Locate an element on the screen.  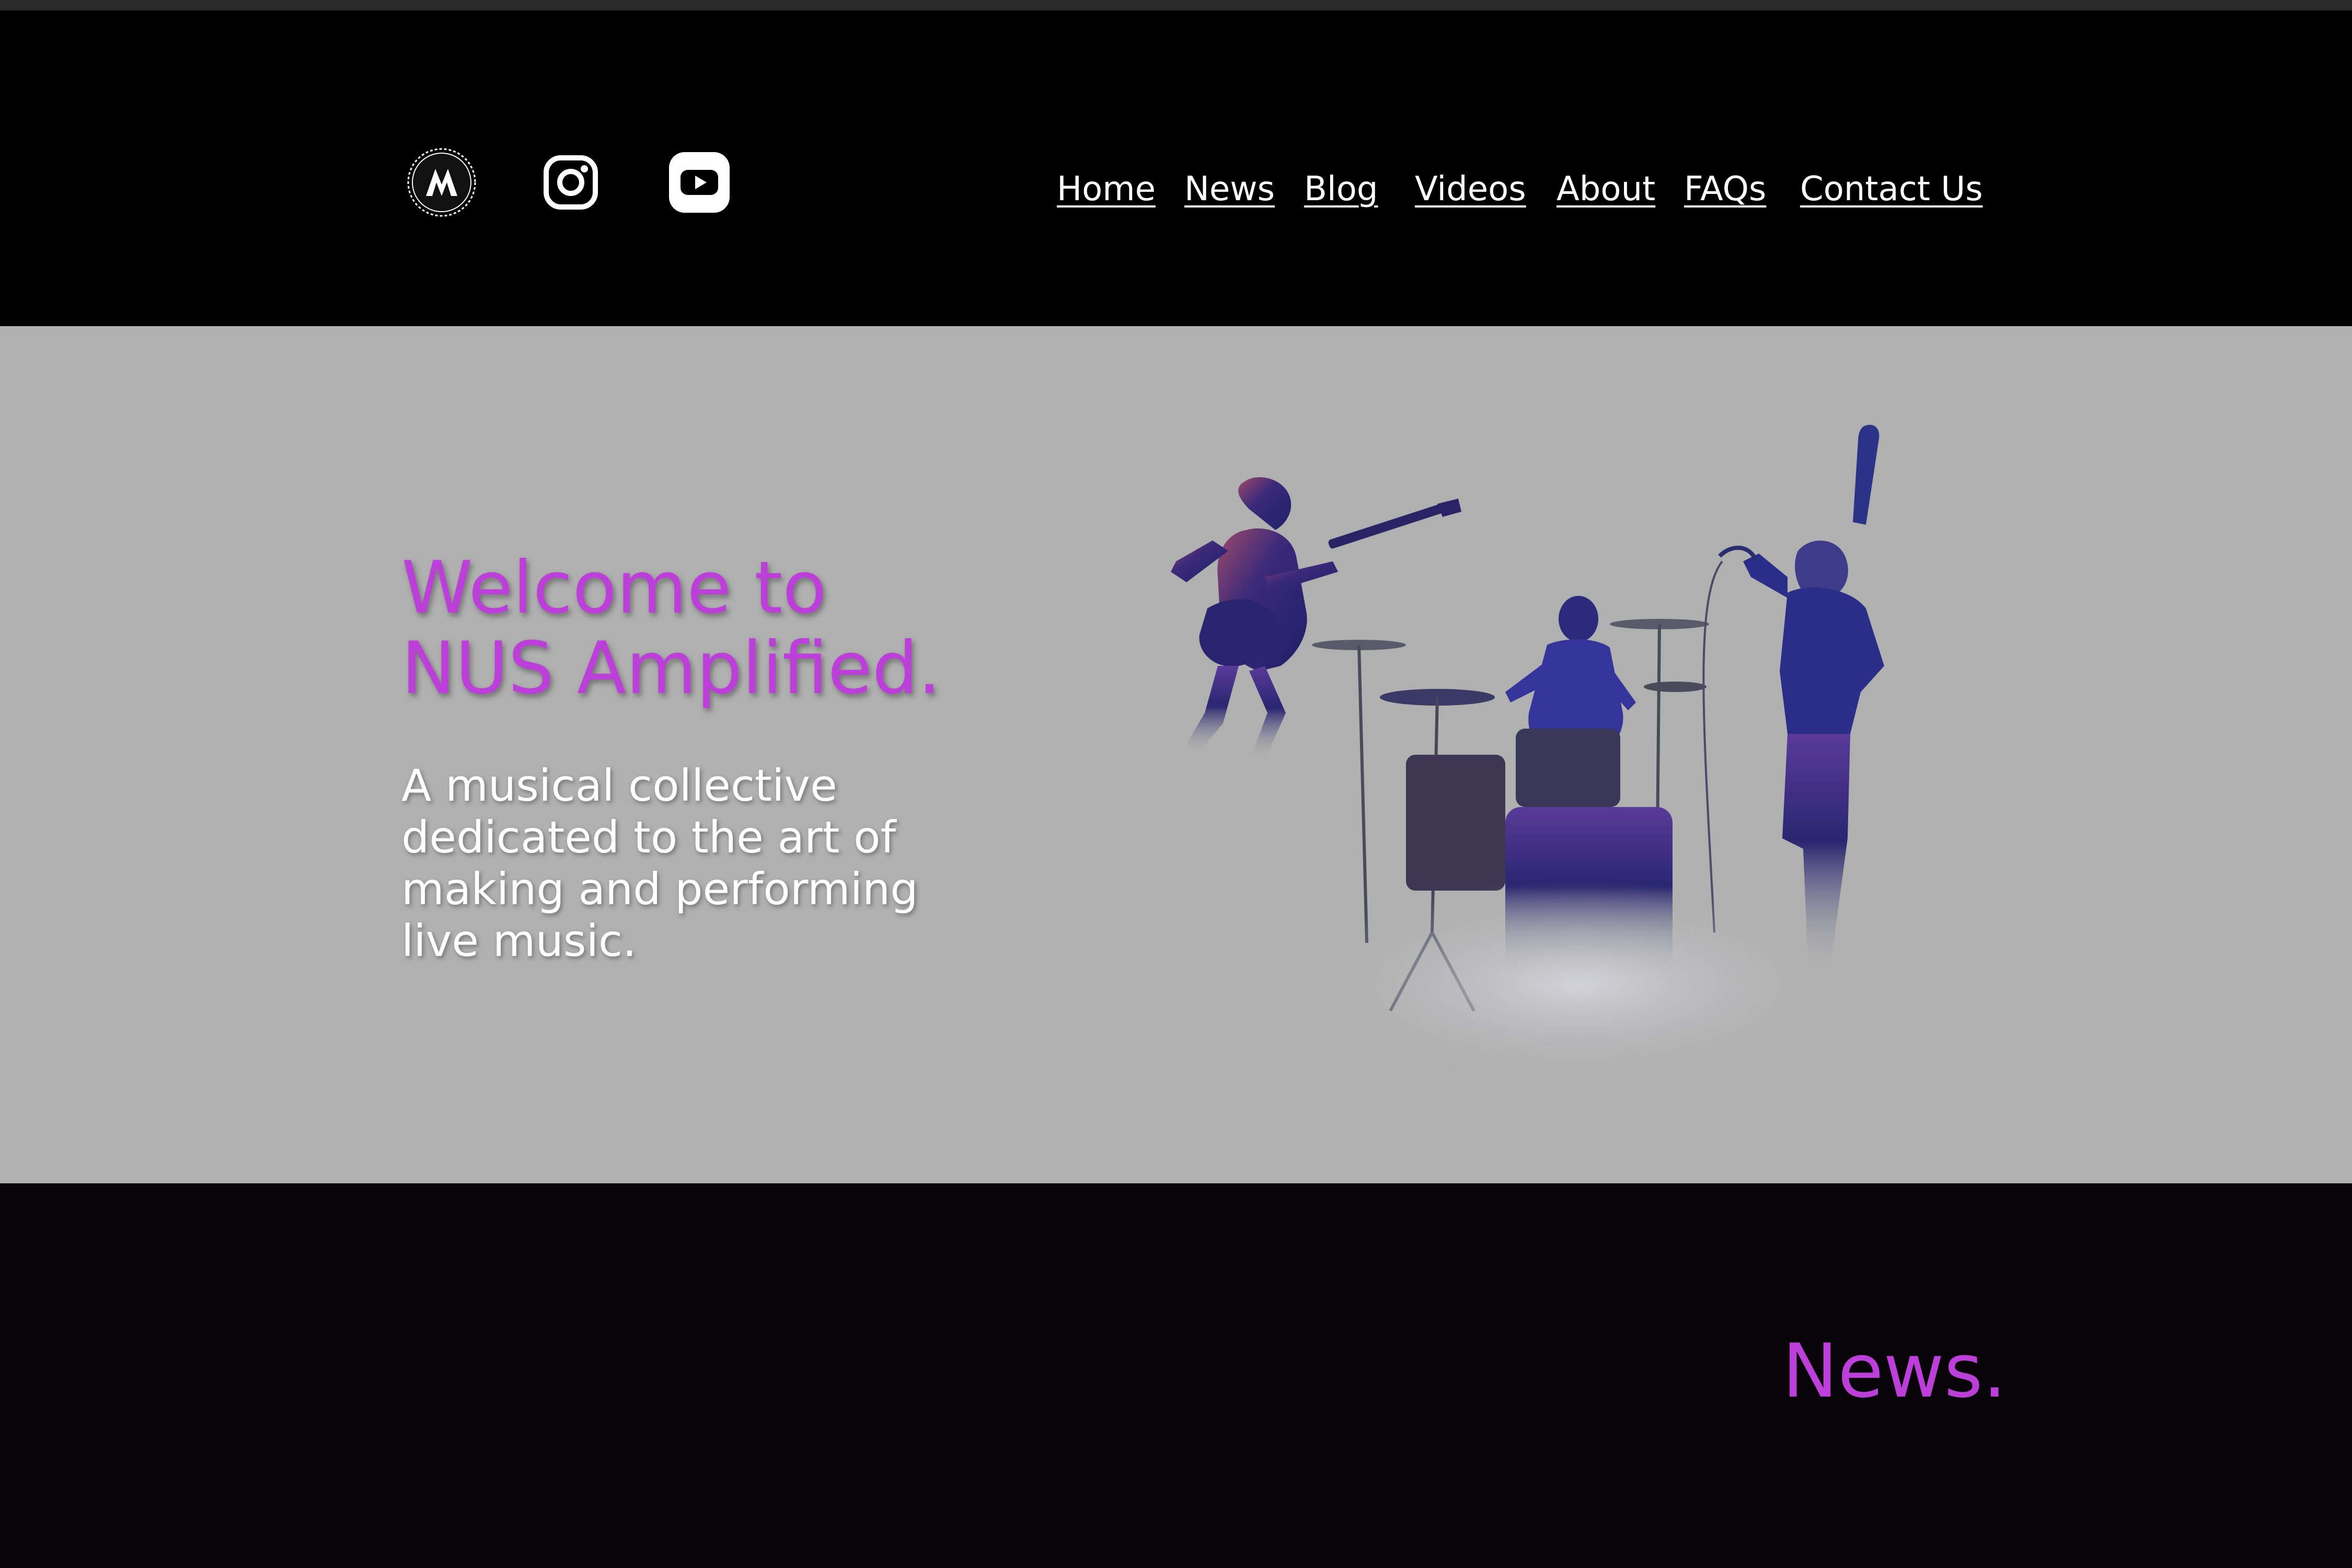
nav-link-contact-us: Contact Us is located at coordinates (1891, 189).